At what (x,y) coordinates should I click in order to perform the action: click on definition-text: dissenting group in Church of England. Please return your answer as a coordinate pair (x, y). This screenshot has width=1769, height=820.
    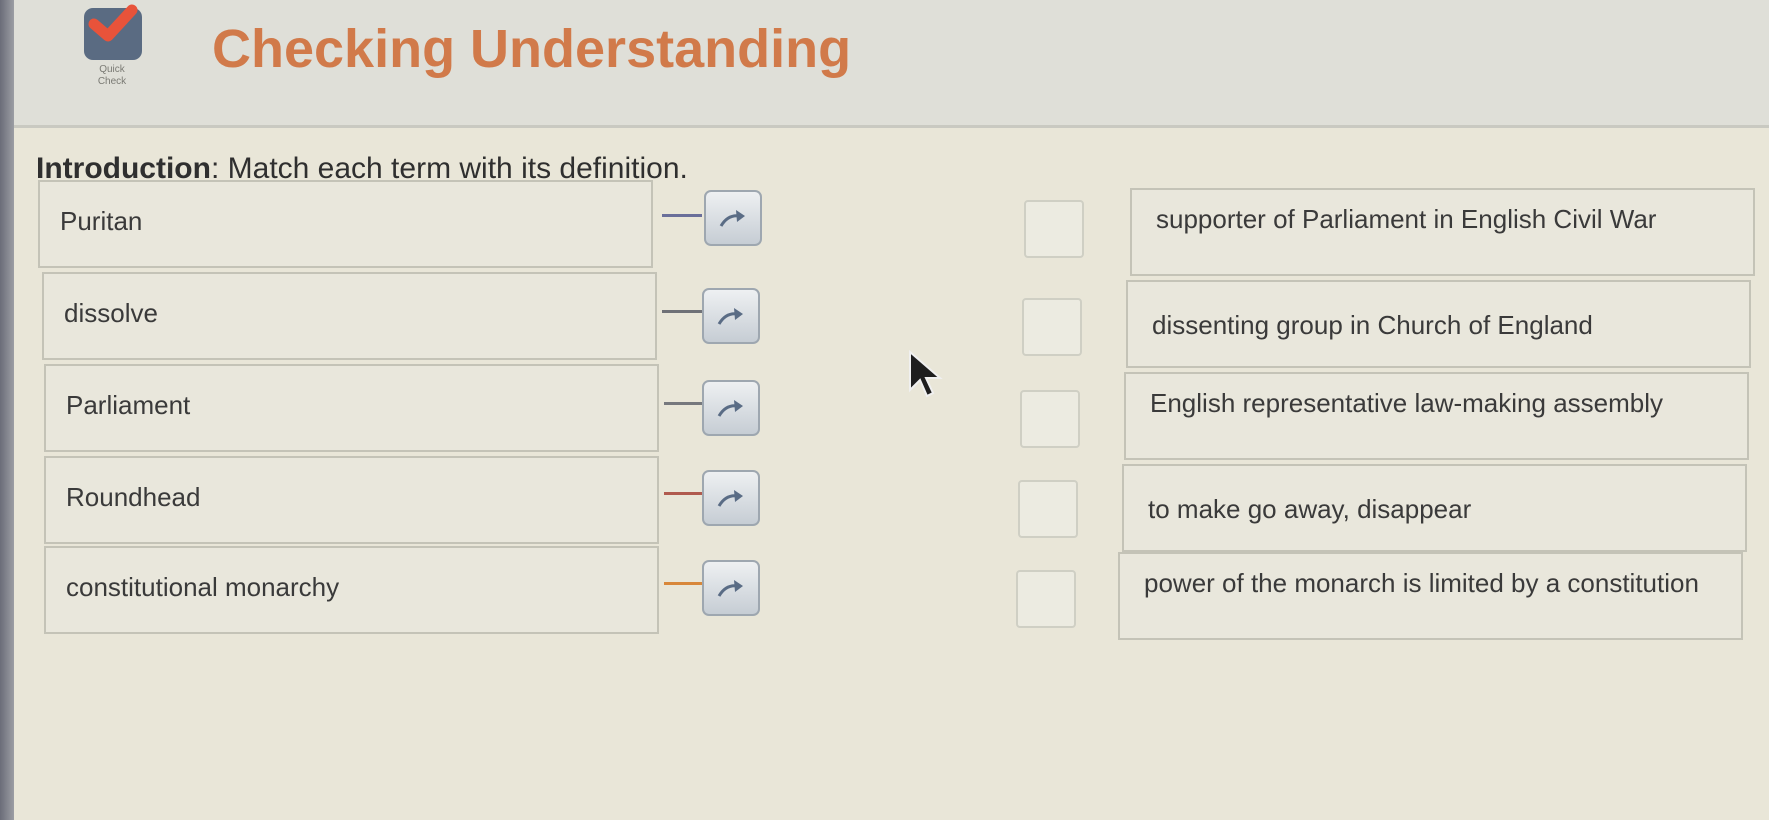
    Looking at the image, I should click on (1372, 325).